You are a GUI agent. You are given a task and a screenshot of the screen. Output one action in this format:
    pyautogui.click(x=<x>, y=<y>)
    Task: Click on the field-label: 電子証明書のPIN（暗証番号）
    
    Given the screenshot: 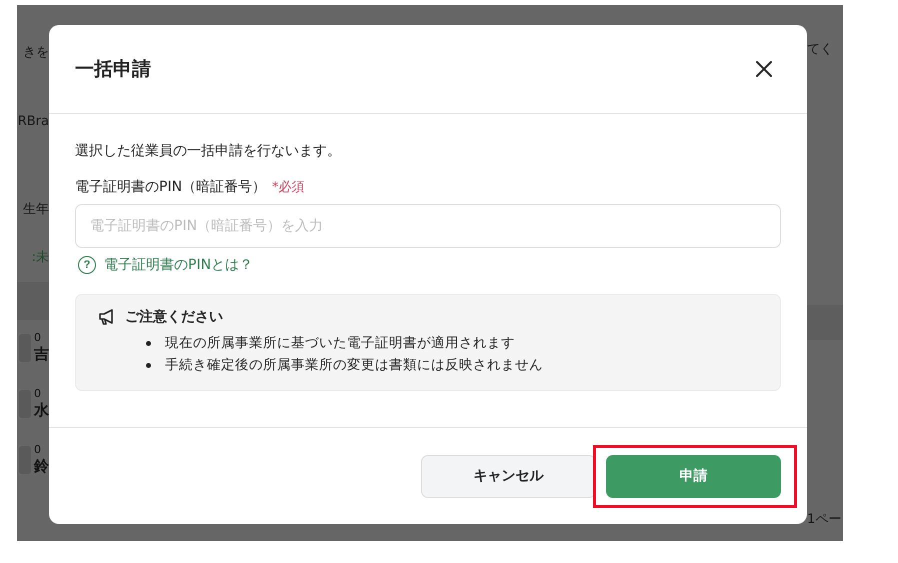 What is the action you would take?
    pyautogui.click(x=170, y=187)
    